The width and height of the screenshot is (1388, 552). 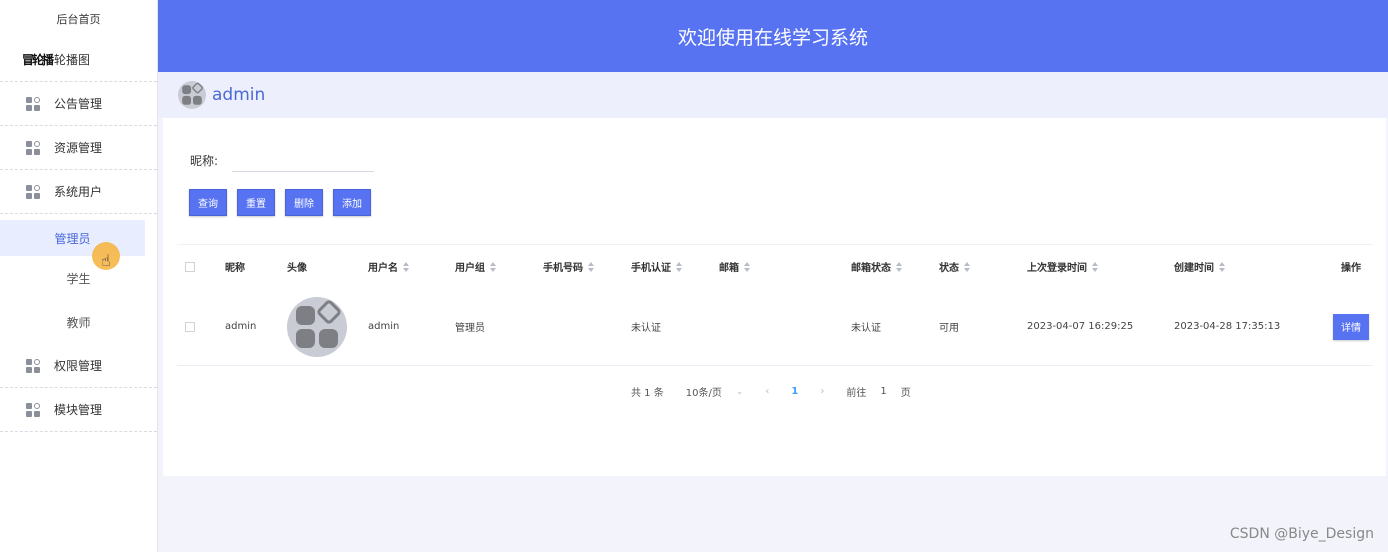 What do you see at coordinates (1100, 266) in the screenshot?
I see `col-last-login: 上次登录时间` at bounding box center [1100, 266].